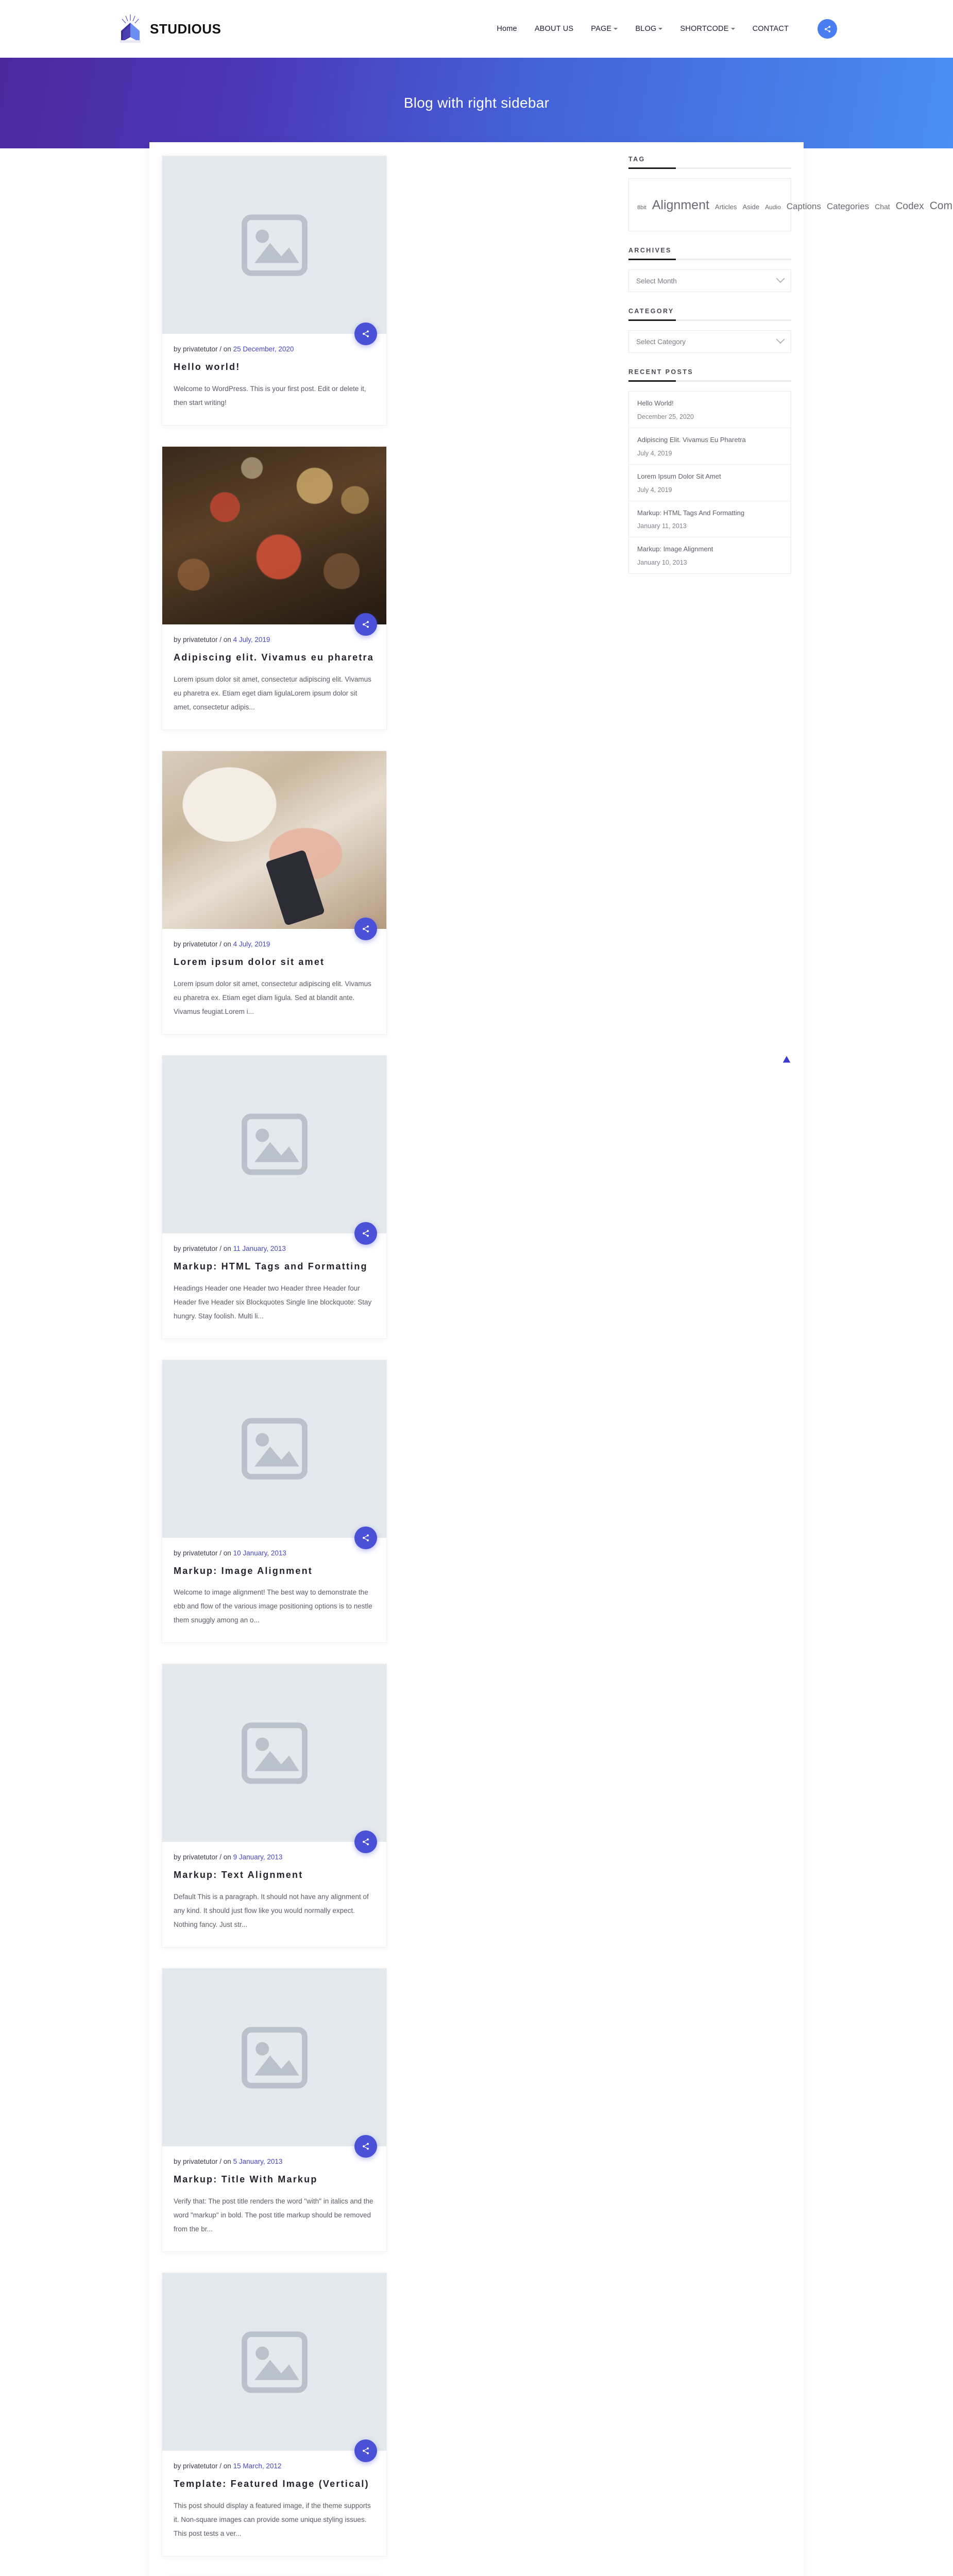 This screenshot has height=2576, width=953. I want to click on post-title: Adipiscing elit. Vivamus eu pharetra, so click(274, 658).